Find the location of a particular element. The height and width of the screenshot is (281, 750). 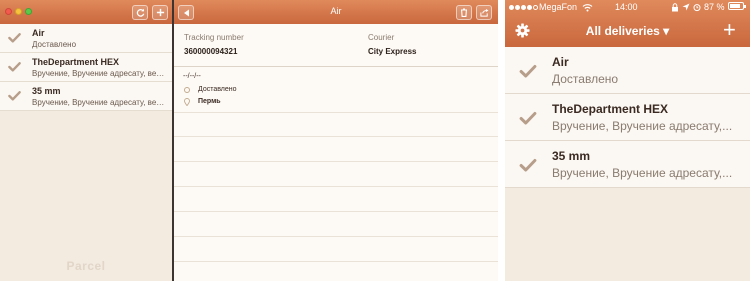

minimize-window-button is located at coordinates (18, 11).